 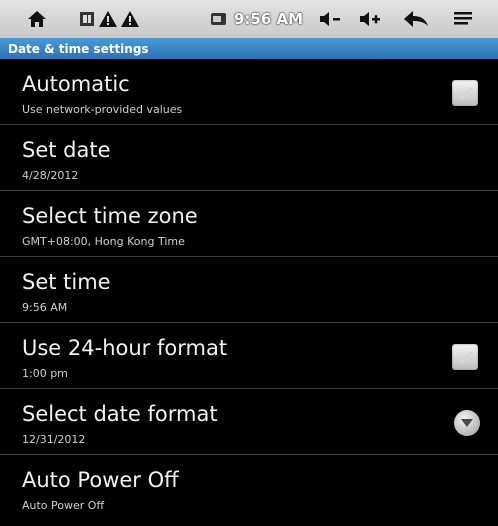 I want to click on status-bar: 9:56 AM, so click(x=249, y=19).